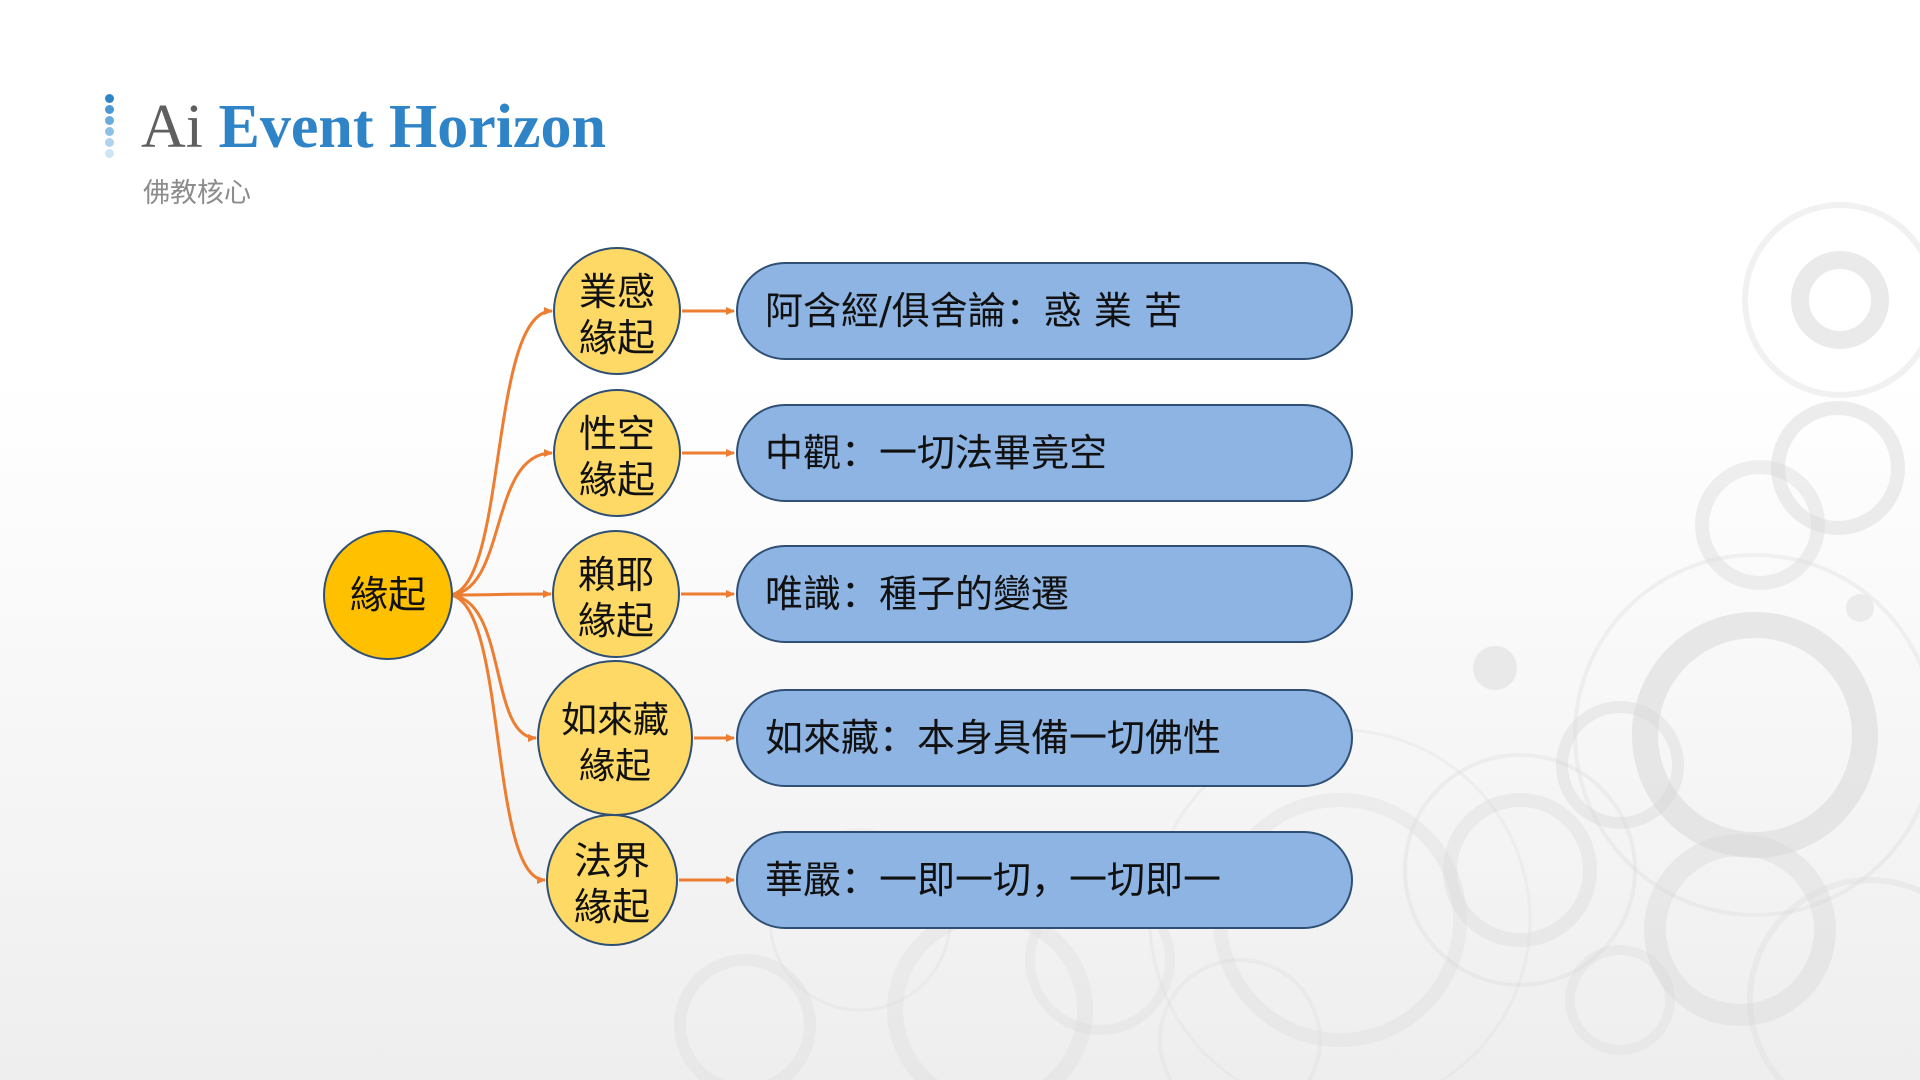 This screenshot has width=1920, height=1080. I want to click on branch-node-label-line1: 性空, so click(617, 434).